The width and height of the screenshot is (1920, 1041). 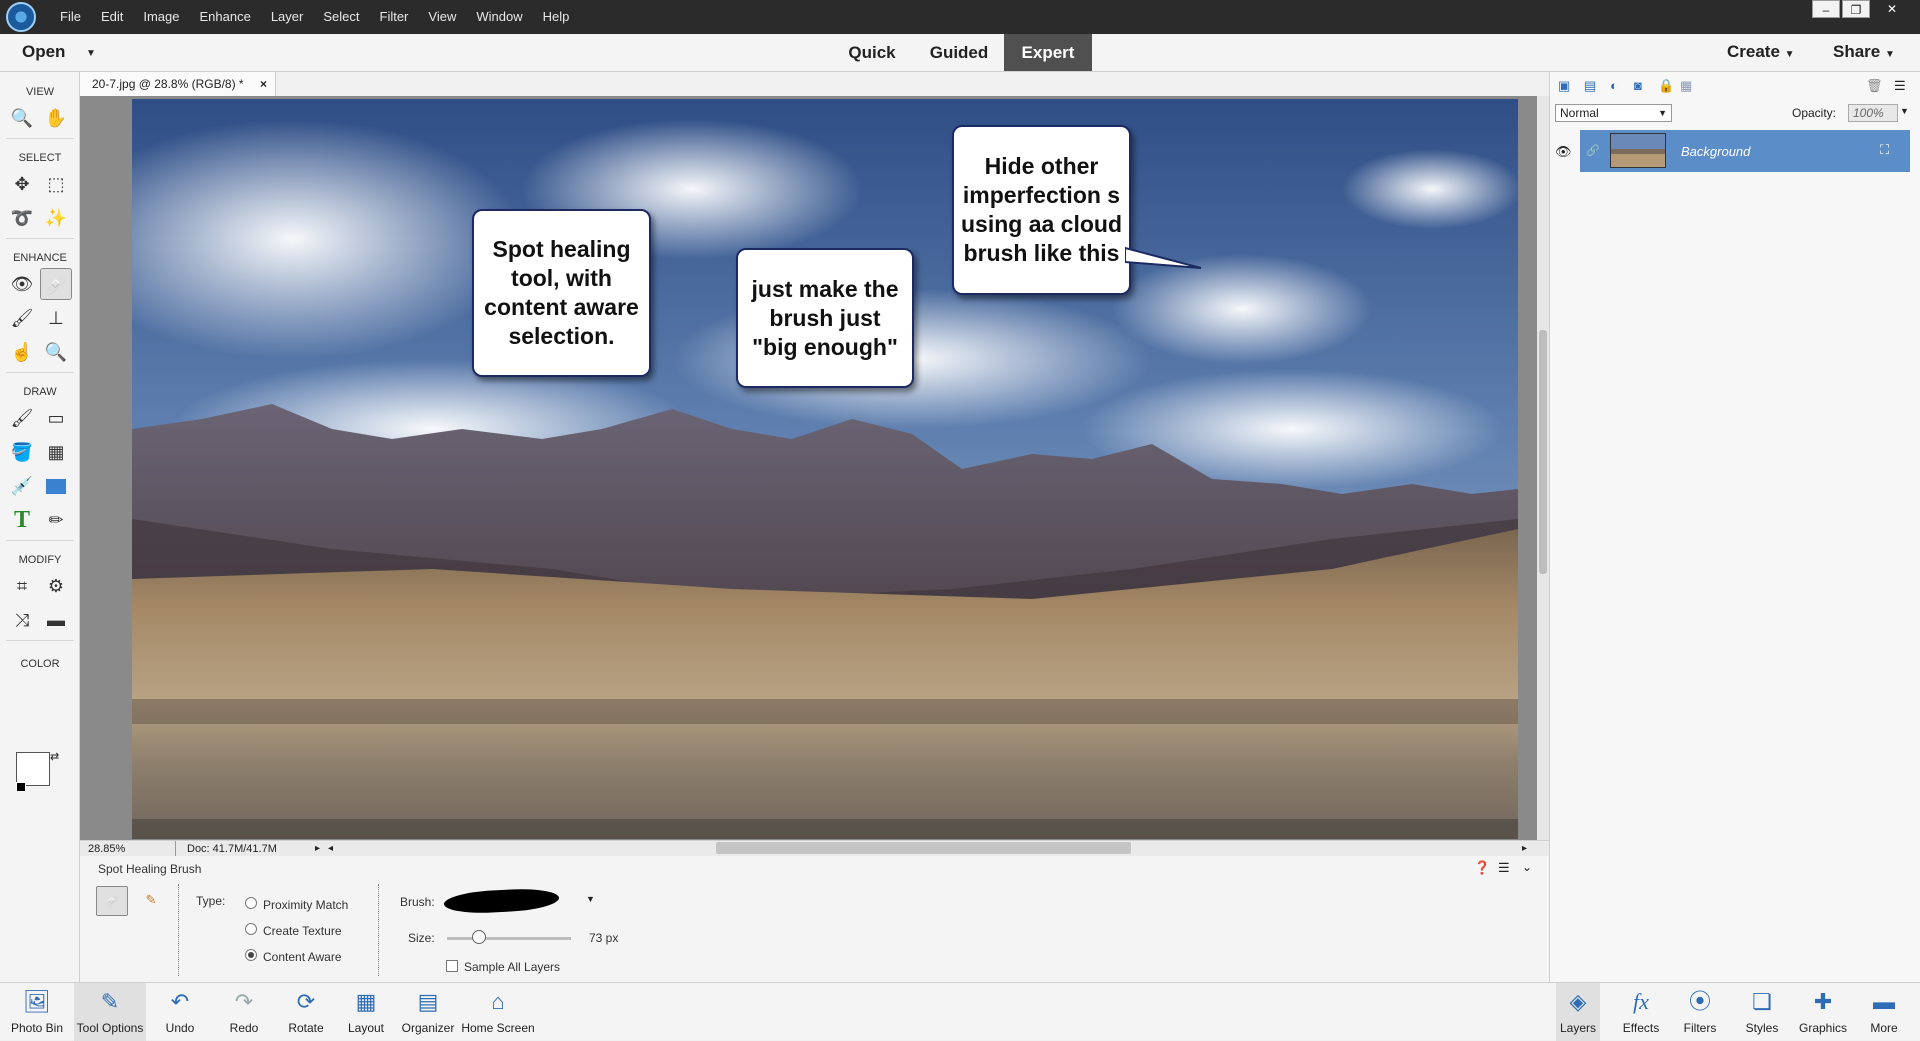 What do you see at coordinates (22, 486) in the screenshot?
I see `eyedropper-tool-icon: 💉` at bounding box center [22, 486].